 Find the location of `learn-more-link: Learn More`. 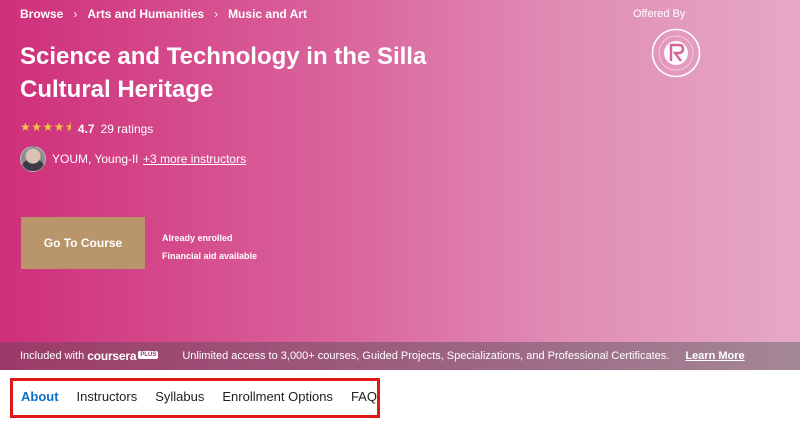

learn-more-link: Learn More is located at coordinates (714, 356).